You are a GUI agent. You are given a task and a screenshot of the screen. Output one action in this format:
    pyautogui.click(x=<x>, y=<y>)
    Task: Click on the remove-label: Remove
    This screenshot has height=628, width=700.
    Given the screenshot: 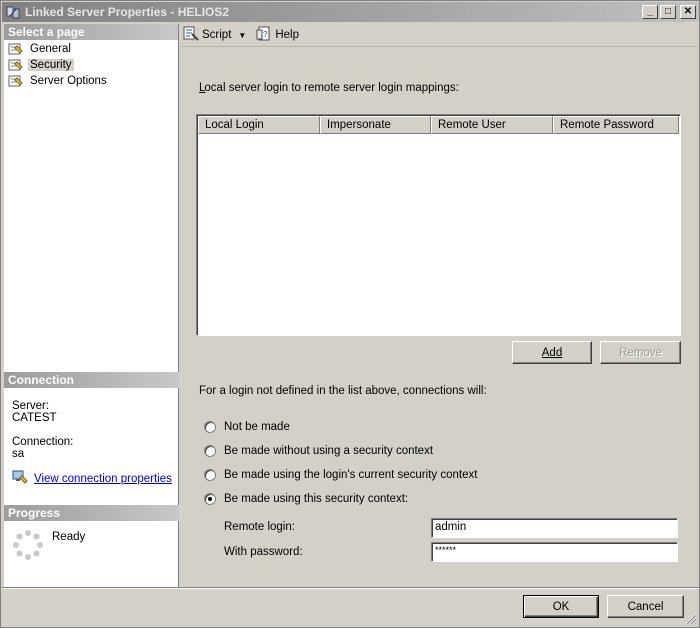 What is the action you would take?
    pyautogui.click(x=640, y=352)
    